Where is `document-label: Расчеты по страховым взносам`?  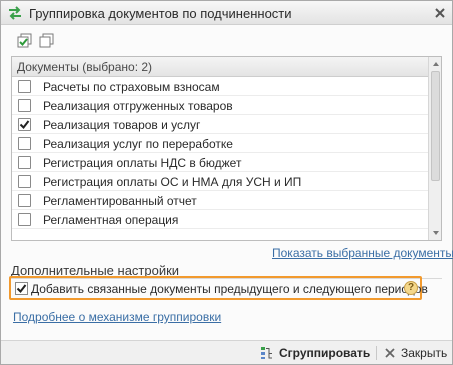 document-label: Расчеты по страховым взносам is located at coordinates (131, 87).